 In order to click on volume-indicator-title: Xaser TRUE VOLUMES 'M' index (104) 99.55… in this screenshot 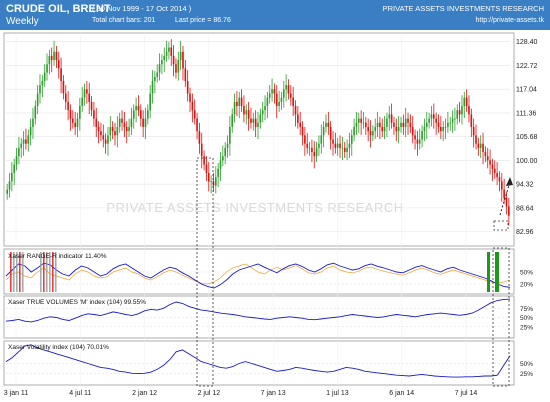, I will do `click(77, 302)`.